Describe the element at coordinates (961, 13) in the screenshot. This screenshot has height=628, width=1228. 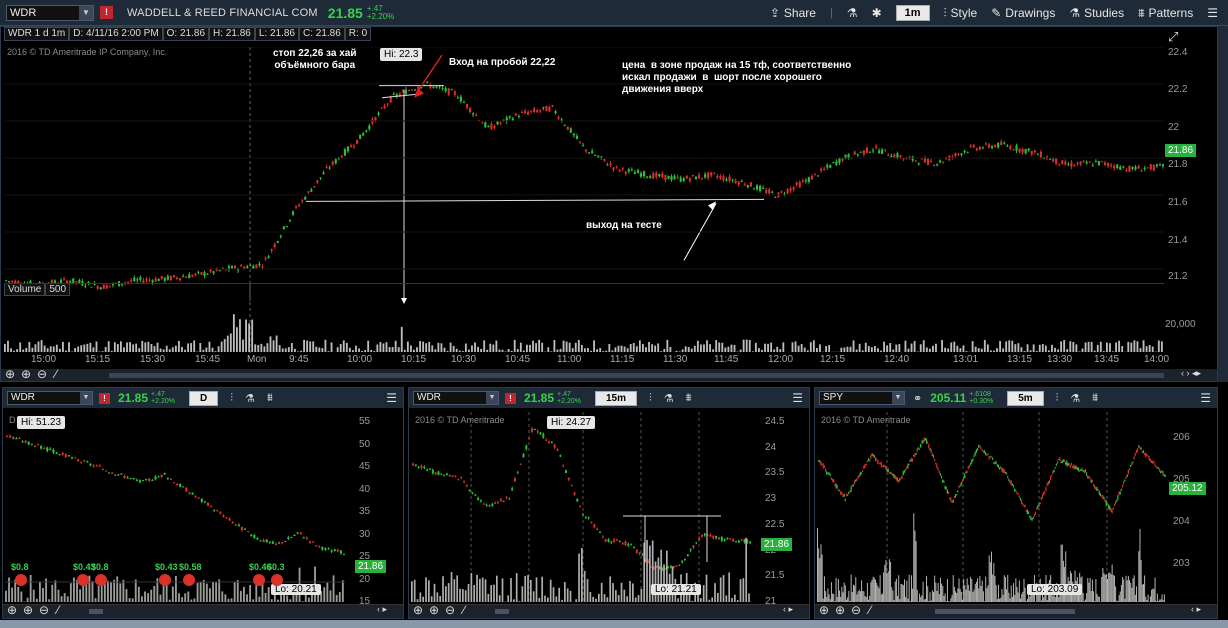
I see `style-button: ⫶ Style` at that location.